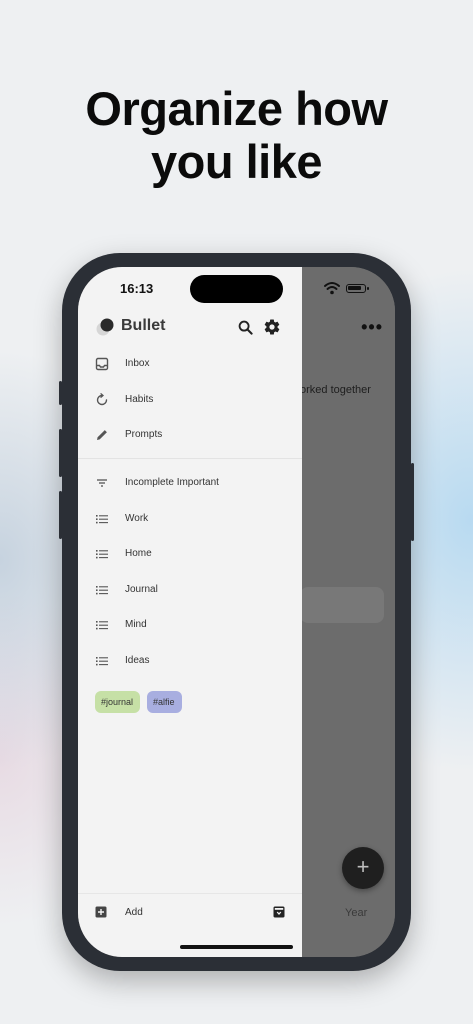  What do you see at coordinates (332, 288) in the screenshot?
I see `wifi-icon` at bounding box center [332, 288].